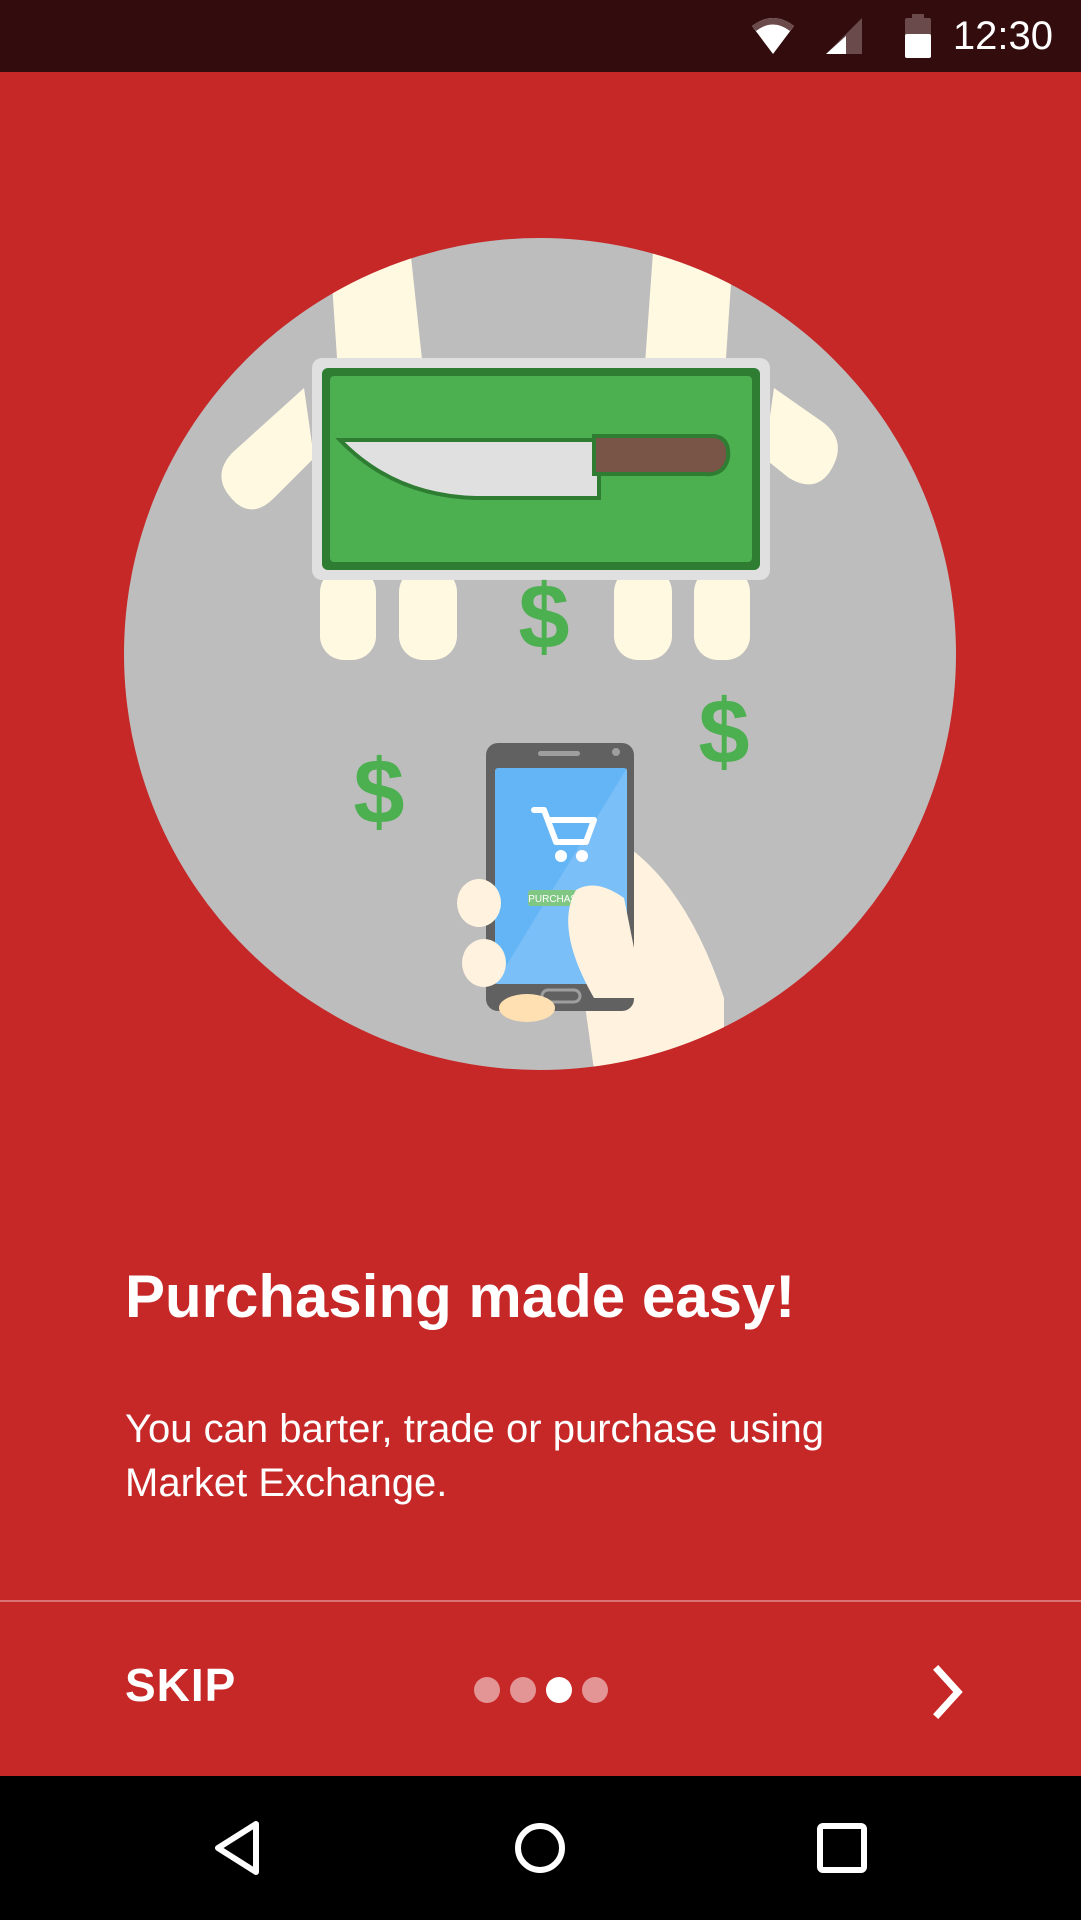  What do you see at coordinates (237, 1848) in the screenshot?
I see `back-icon` at bounding box center [237, 1848].